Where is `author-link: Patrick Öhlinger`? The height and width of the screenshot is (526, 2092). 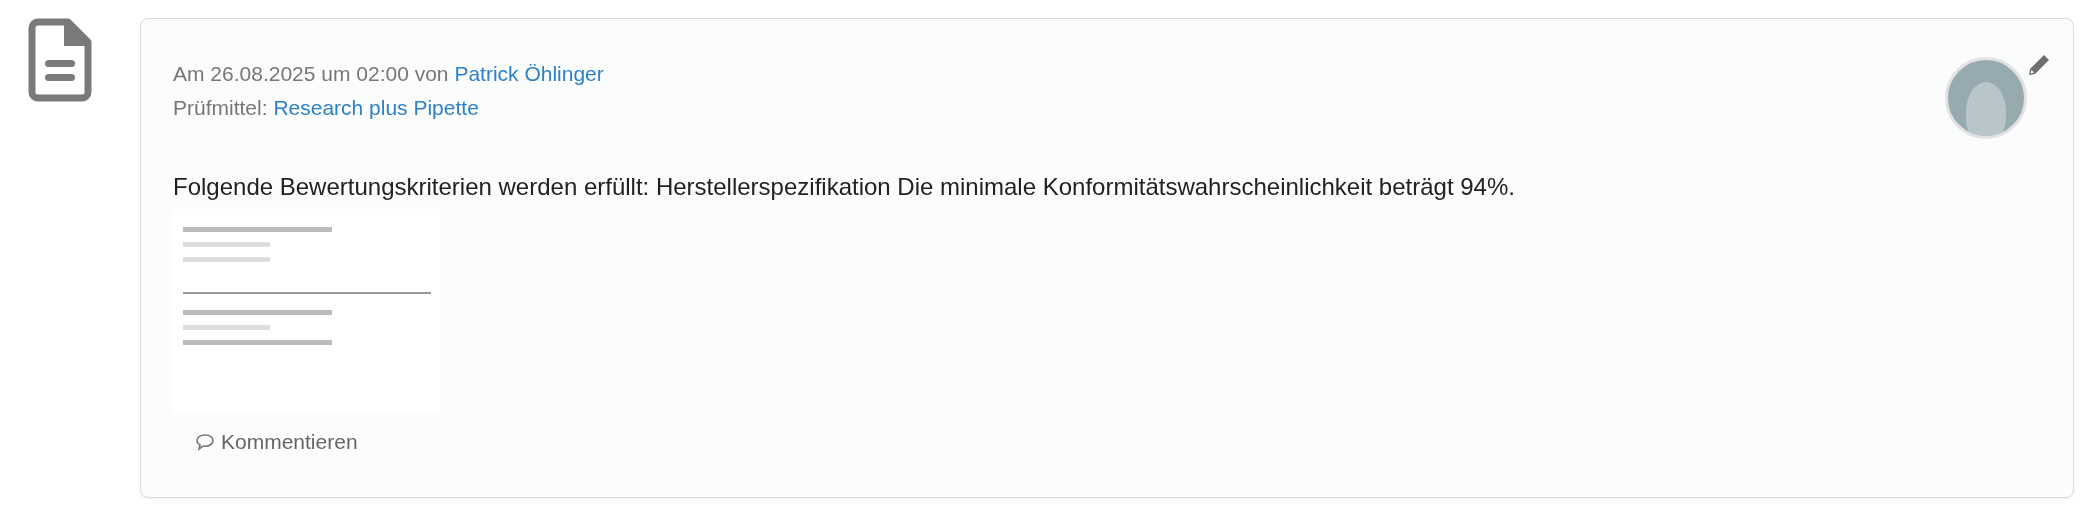
author-link: Patrick Öhlinger is located at coordinates (529, 73).